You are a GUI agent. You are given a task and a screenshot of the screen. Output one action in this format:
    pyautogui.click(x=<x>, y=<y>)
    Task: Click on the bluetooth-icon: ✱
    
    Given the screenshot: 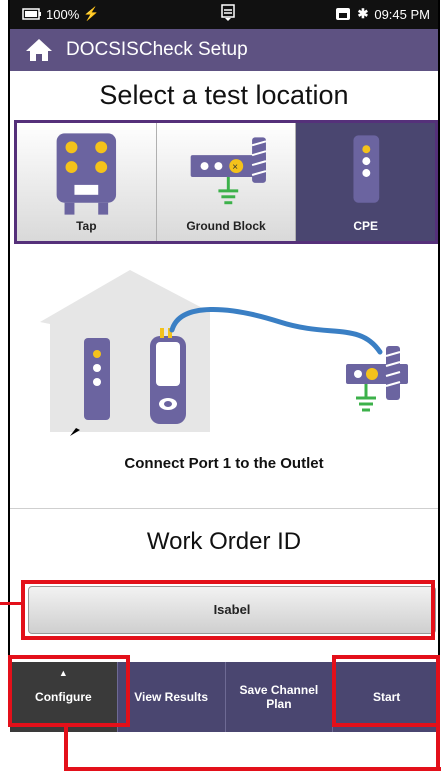 What is the action you would take?
    pyautogui.click(x=363, y=13)
    